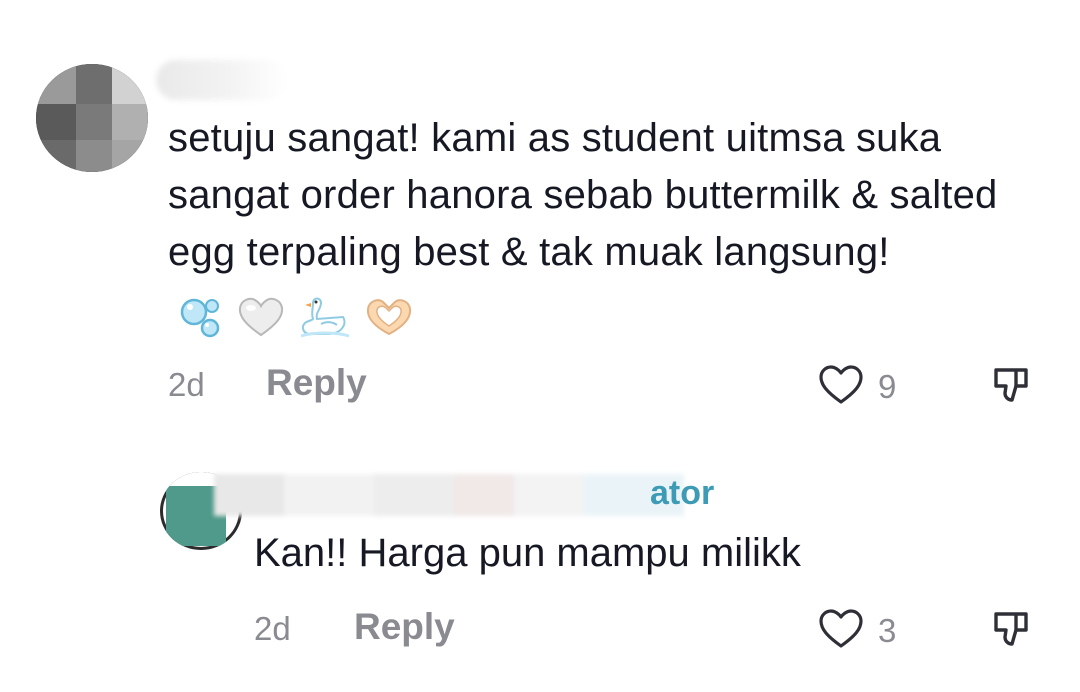 This screenshot has height=692, width=1080. I want to click on reply-username-suffix: ator, so click(682, 493).